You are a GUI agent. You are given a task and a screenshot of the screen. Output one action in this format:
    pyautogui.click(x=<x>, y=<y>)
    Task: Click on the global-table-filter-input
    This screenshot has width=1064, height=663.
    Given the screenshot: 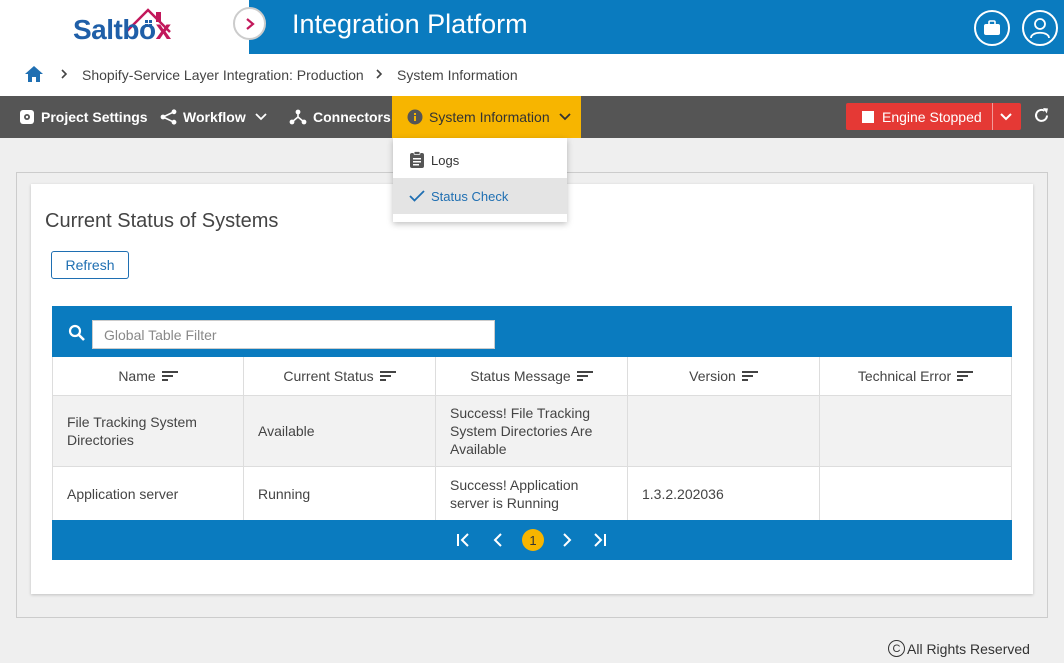 What is the action you would take?
    pyautogui.click(x=293, y=334)
    